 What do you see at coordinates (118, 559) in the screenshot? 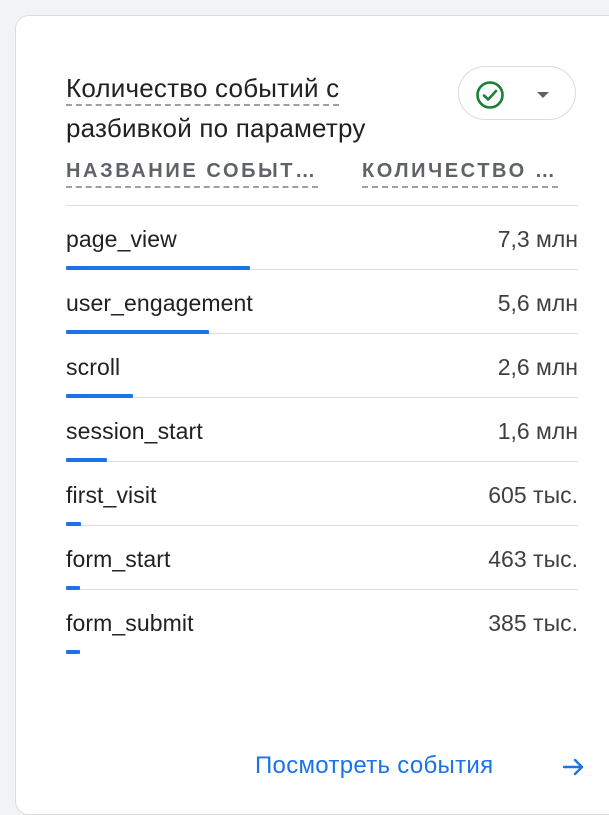
I see `event-name: form_start` at bounding box center [118, 559].